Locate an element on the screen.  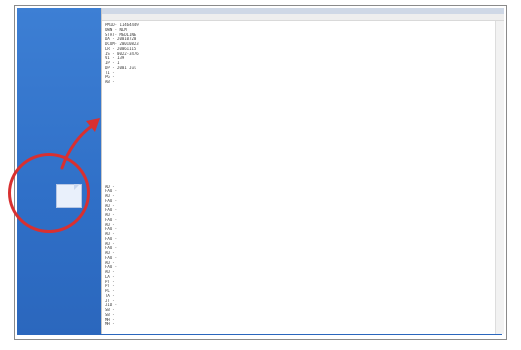
vertical-scrollbar is located at coordinates (499, 177).